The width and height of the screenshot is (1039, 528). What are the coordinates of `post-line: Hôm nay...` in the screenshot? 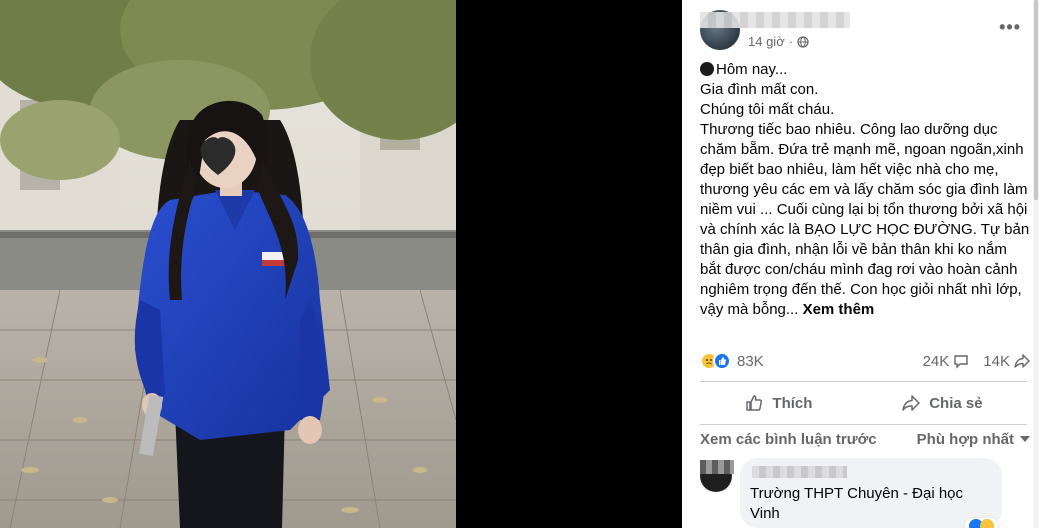 It's located at (752, 69).